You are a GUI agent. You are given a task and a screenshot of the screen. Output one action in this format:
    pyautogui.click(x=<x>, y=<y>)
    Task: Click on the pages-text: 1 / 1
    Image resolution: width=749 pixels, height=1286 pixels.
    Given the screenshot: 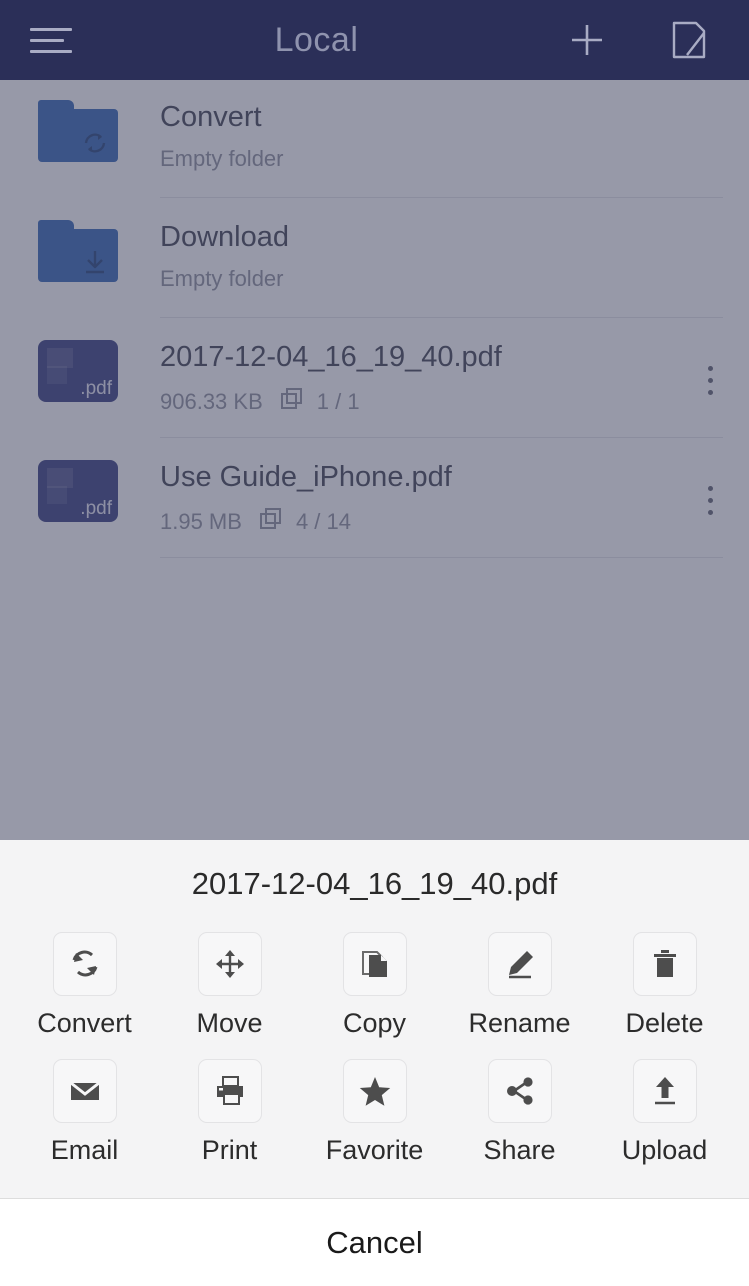 What is the action you would take?
    pyautogui.click(x=338, y=401)
    